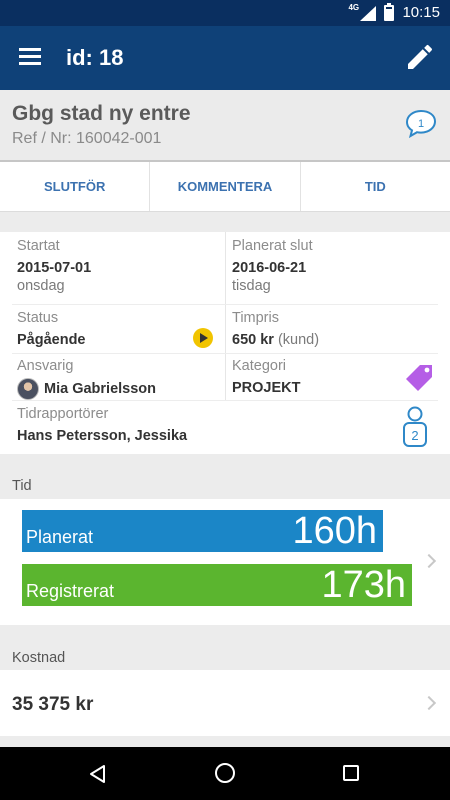  What do you see at coordinates (75, 186) in the screenshot?
I see `finish-button: SLUTFÖR` at bounding box center [75, 186].